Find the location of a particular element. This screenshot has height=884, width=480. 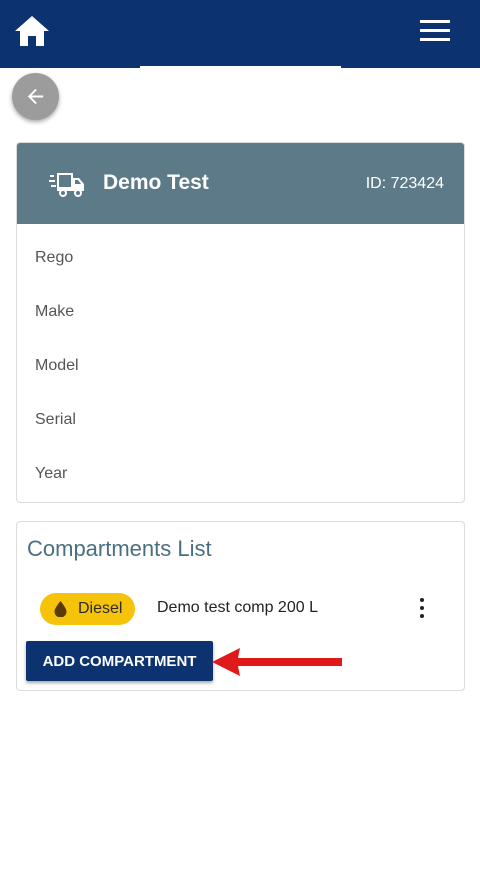

add-compartment-button: ADD COMPARTMENT is located at coordinates (119, 661).